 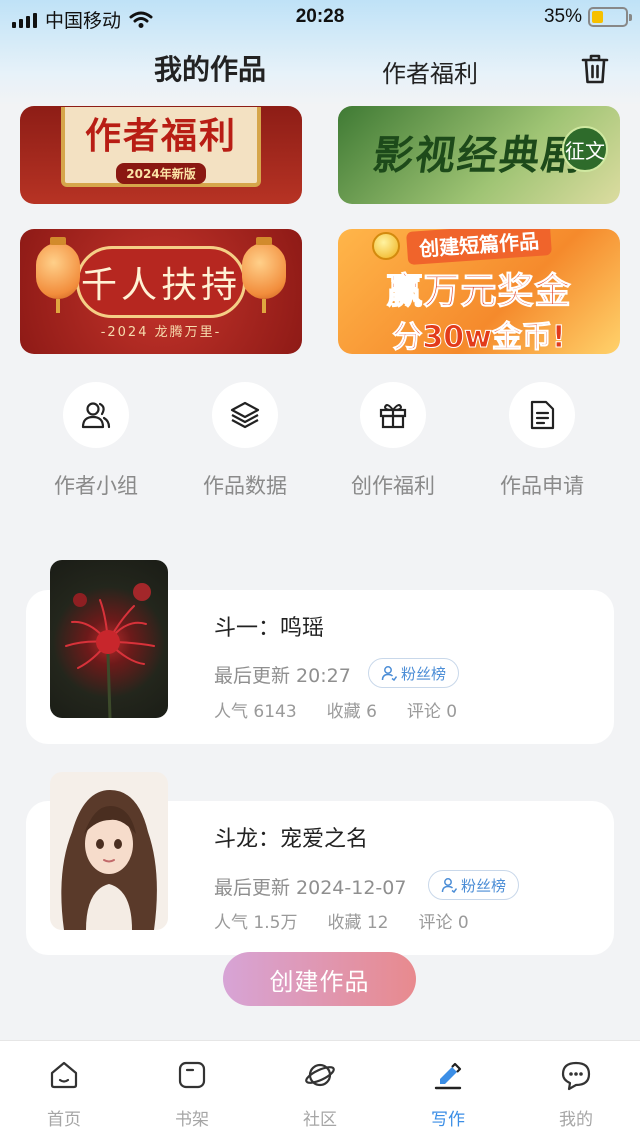 What do you see at coordinates (210, 68) in the screenshot?
I see `tab-my-works: 我的作品` at bounding box center [210, 68].